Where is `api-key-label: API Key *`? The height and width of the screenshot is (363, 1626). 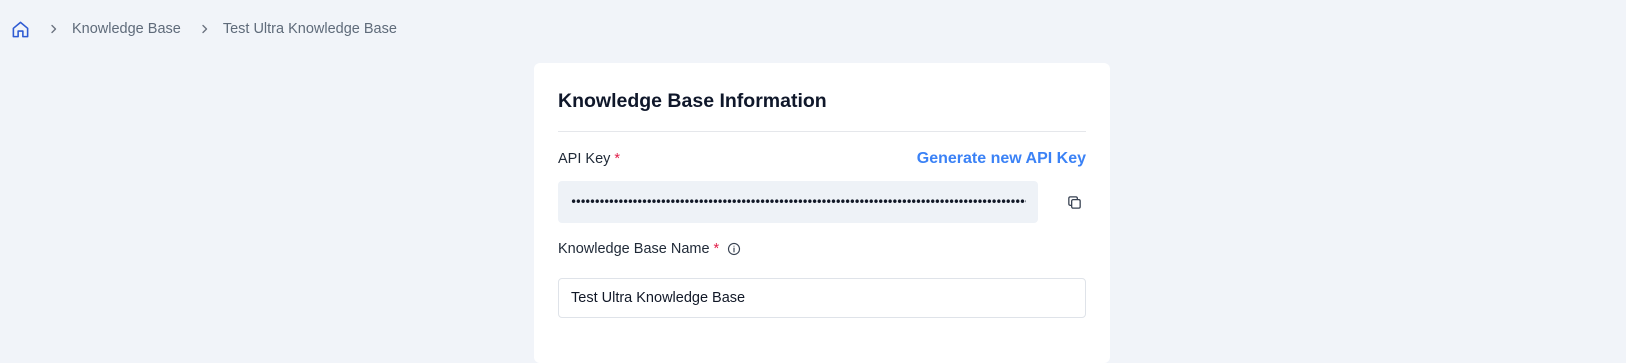
api-key-label: API Key * is located at coordinates (589, 159).